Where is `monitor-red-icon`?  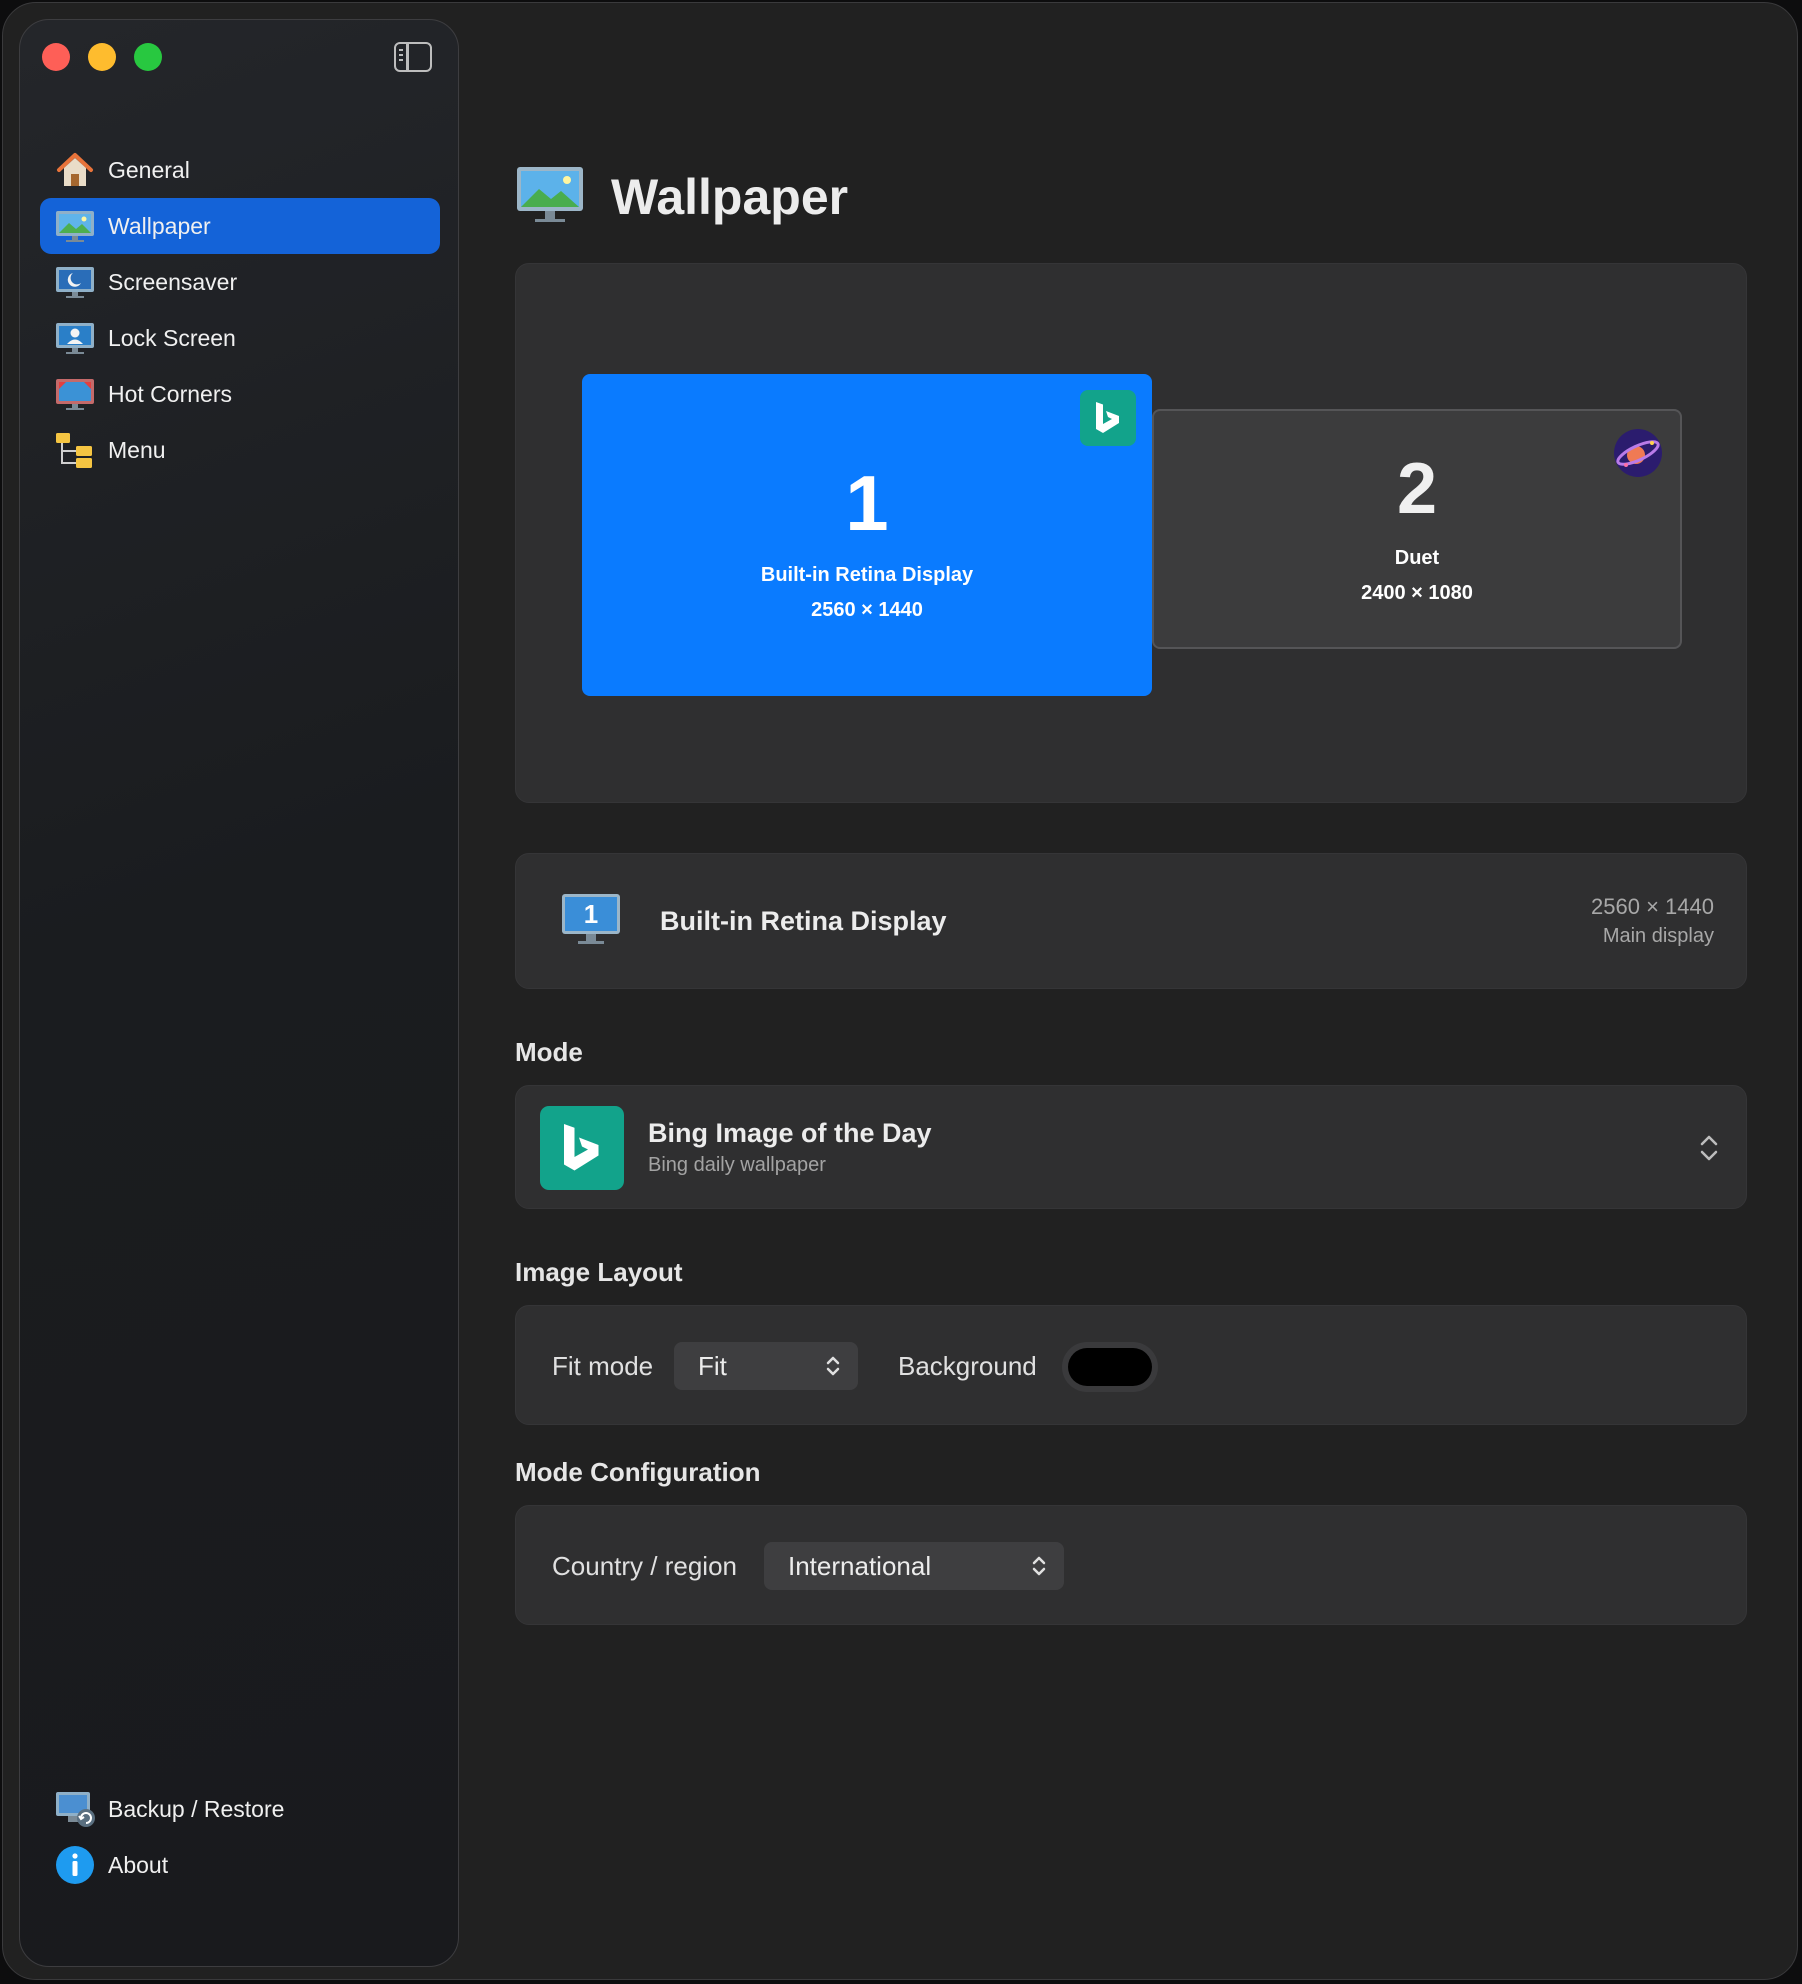
monitor-red-icon is located at coordinates (75, 394).